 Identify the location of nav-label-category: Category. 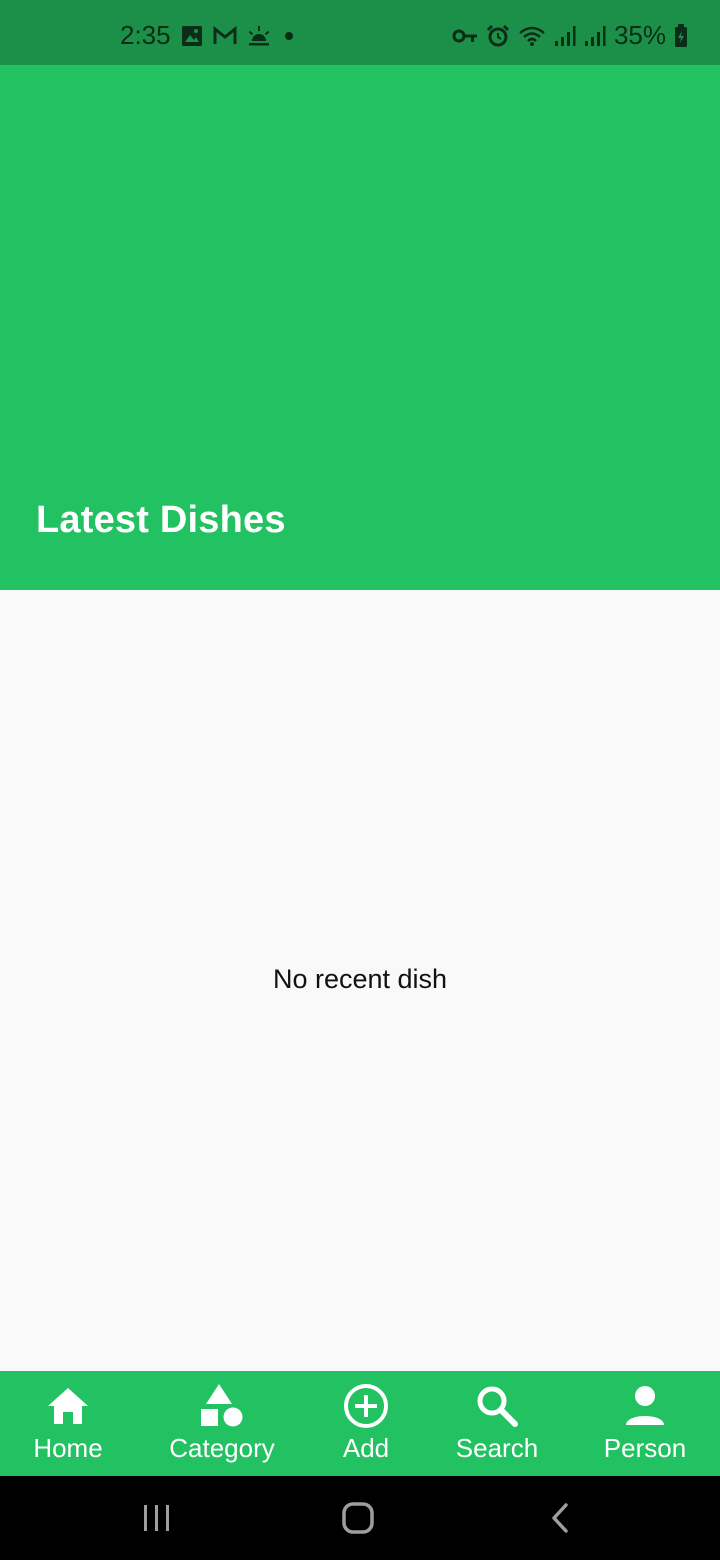
(222, 1448).